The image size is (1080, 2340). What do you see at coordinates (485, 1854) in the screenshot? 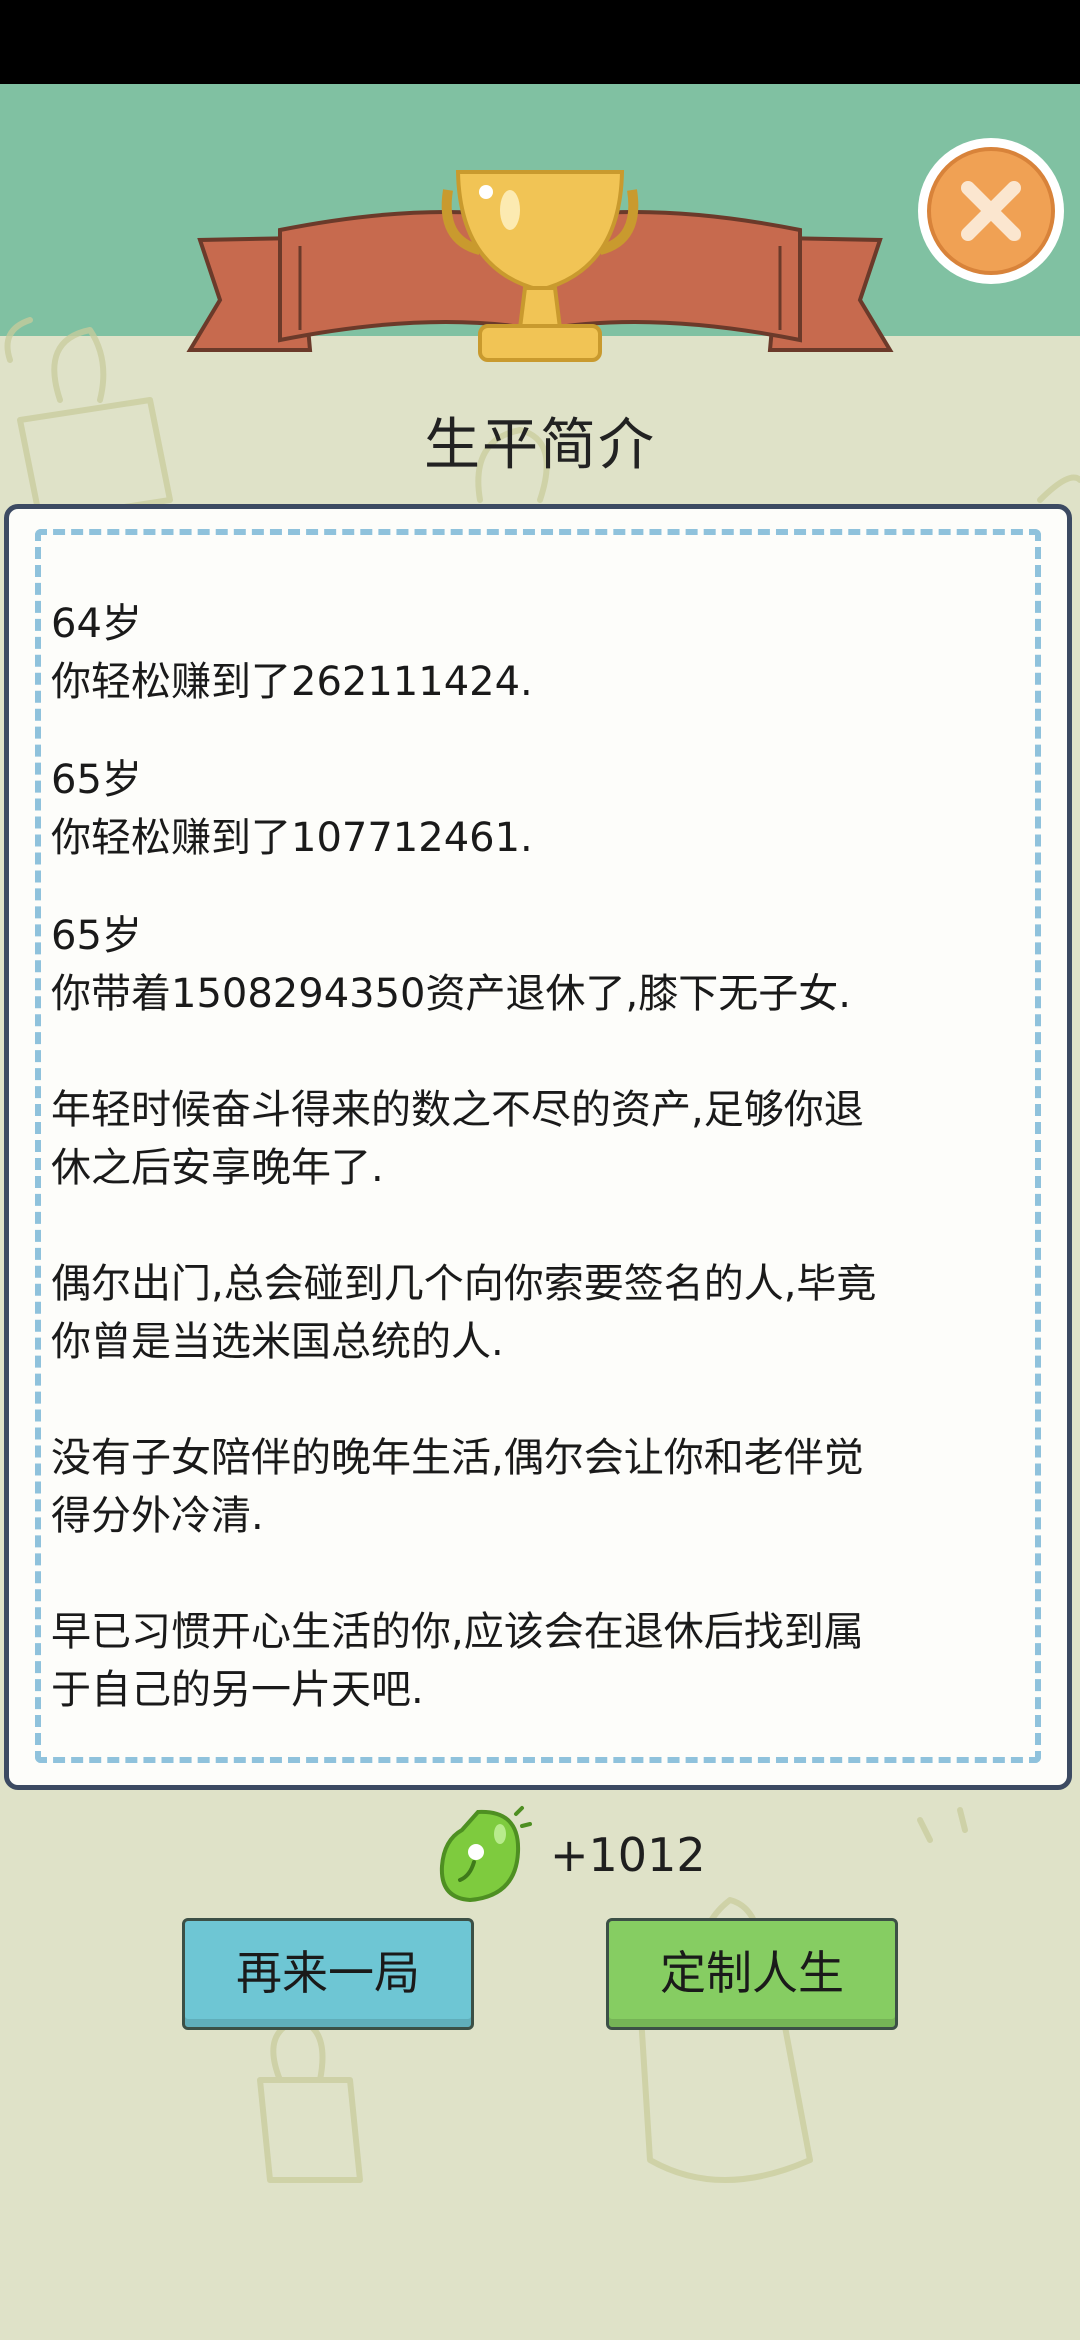
I see `green-bean-icon` at bounding box center [485, 1854].